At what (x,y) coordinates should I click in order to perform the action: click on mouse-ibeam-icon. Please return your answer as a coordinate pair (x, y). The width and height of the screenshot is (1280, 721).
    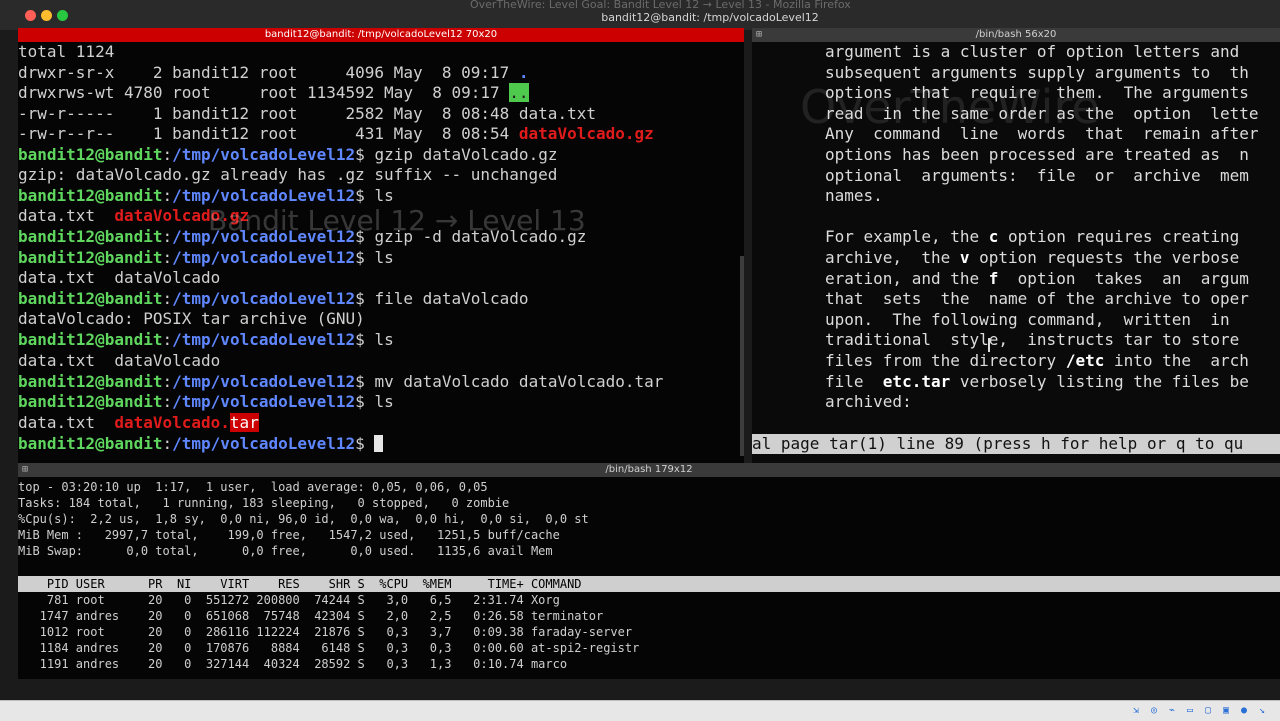
    Looking at the image, I should click on (989, 345).